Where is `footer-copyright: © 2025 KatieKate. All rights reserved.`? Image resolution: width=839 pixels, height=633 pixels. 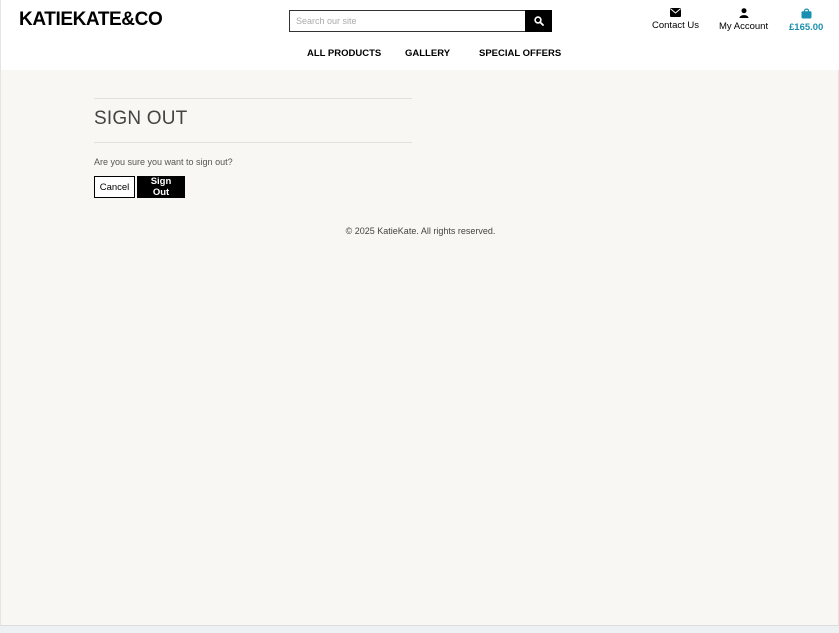
footer-copyright: © 2025 KatieKate. All rights reserved. is located at coordinates (420, 231).